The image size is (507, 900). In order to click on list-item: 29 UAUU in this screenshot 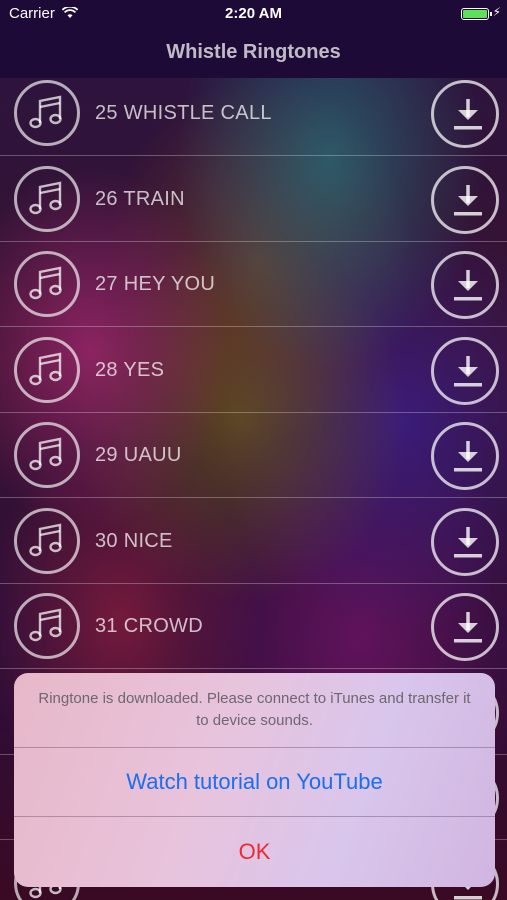, I will do `click(253, 455)`.